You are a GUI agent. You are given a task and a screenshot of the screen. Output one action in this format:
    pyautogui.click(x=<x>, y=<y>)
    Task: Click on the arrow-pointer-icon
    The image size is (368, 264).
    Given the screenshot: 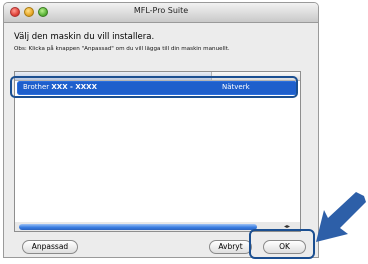 What is the action you would take?
    pyautogui.click(x=341, y=217)
    